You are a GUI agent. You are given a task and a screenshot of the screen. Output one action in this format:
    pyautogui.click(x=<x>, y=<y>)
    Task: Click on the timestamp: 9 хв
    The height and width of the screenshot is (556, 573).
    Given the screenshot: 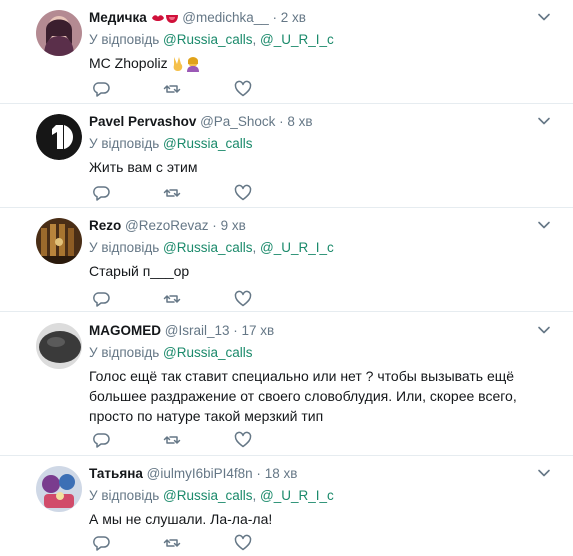 What is the action you would take?
    pyautogui.click(x=233, y=225)
    